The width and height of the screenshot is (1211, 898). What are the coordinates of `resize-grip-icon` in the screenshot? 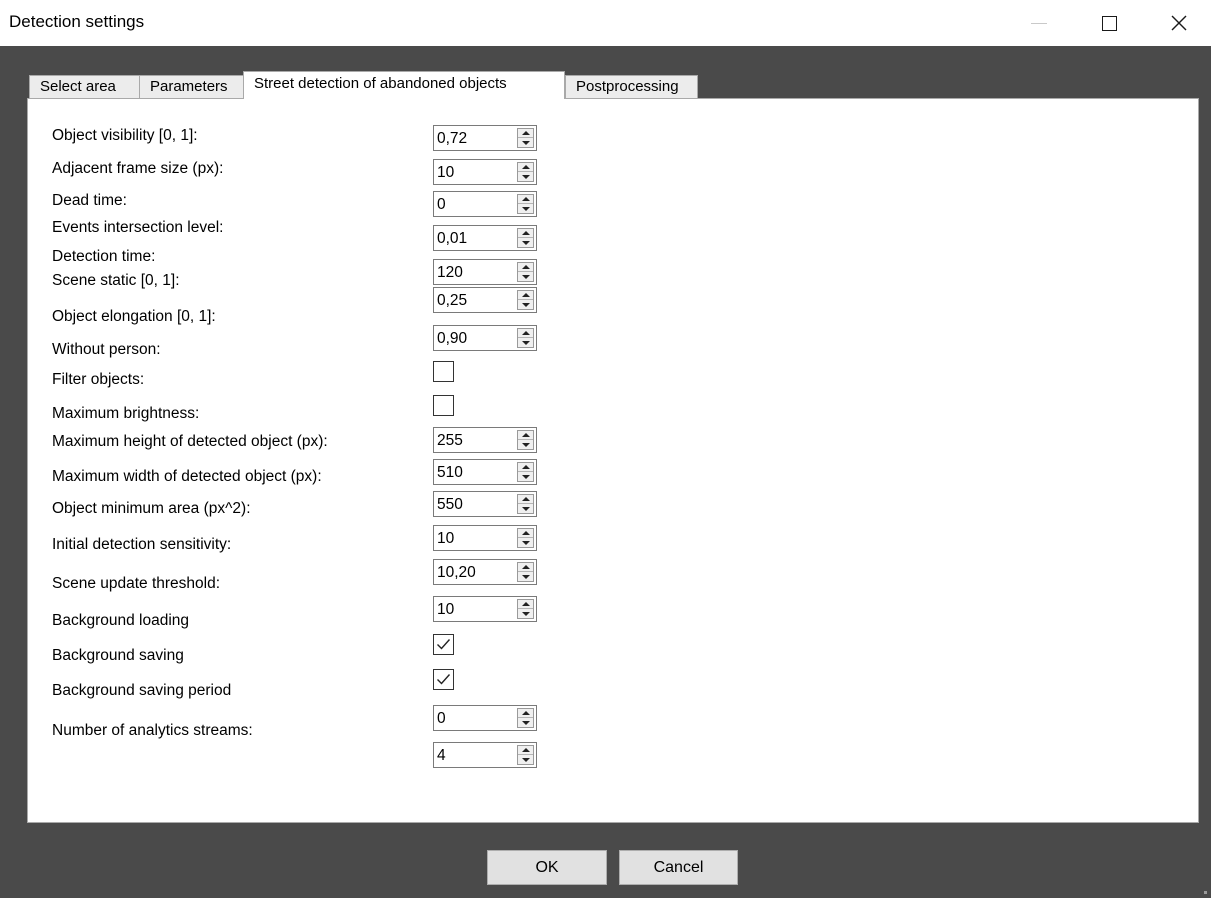 It's located at (1205, 892).